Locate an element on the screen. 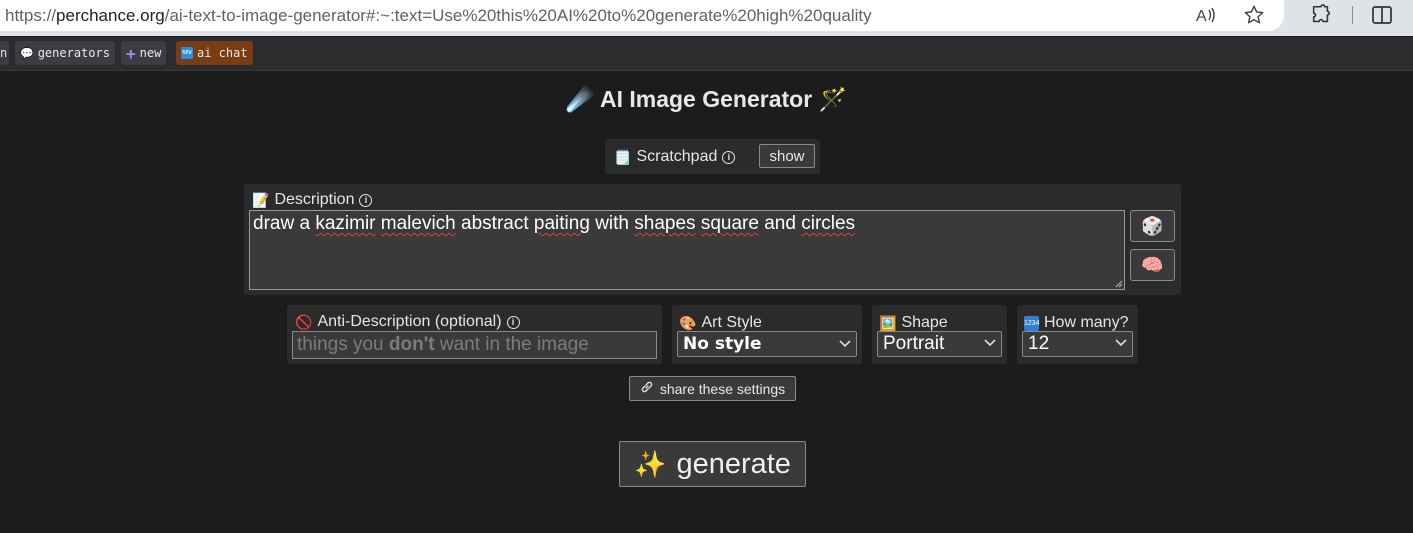 The image size is (1413, 533). nav-ai-chat-button: NEW ai chat is located at coordinates (214, 53).